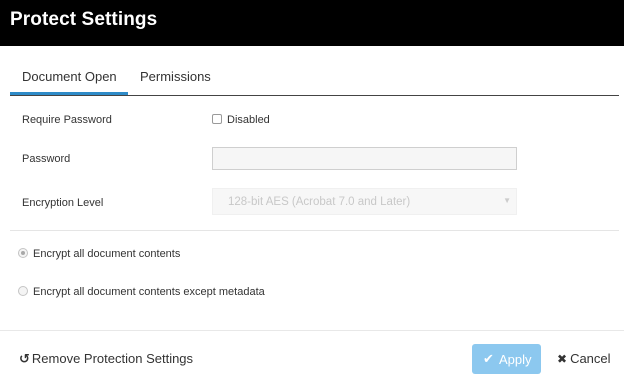  What do you see at coordinates (319, 202) in the screenshot?
I see `encryption-level-value: 128-bit AES (Acrobat 7.0 and Later)` at bounding box center [319, 202].